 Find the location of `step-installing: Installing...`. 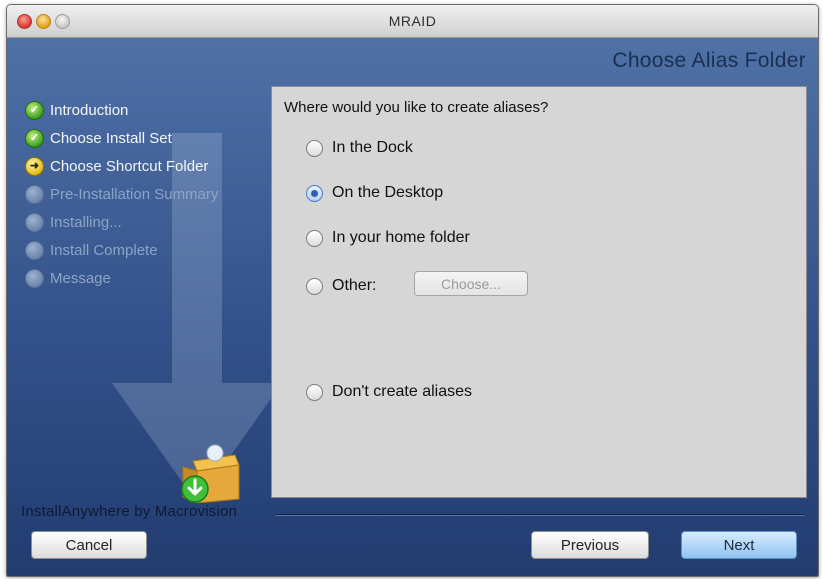

step-installing: Installing... is located at coordinates (121, 222).